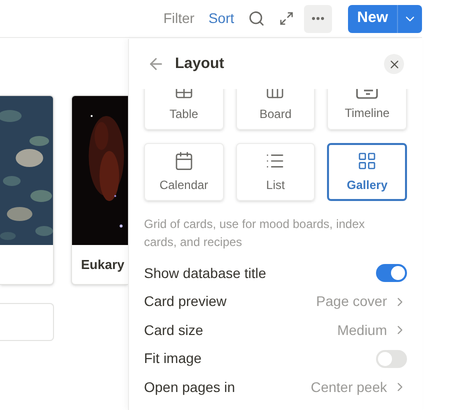 The height and width of the screenshot is (410, 474). I want to click on card-title: Eukary, so click(103, 265).